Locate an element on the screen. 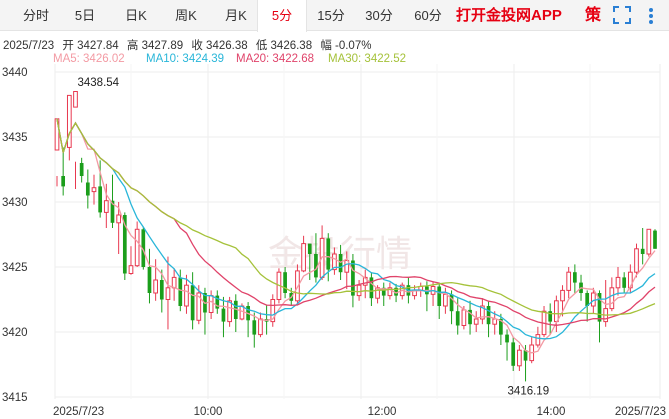 This screenshot has width=669, height=419. tab-30min: 30分 is located at coordinates (379, 15).